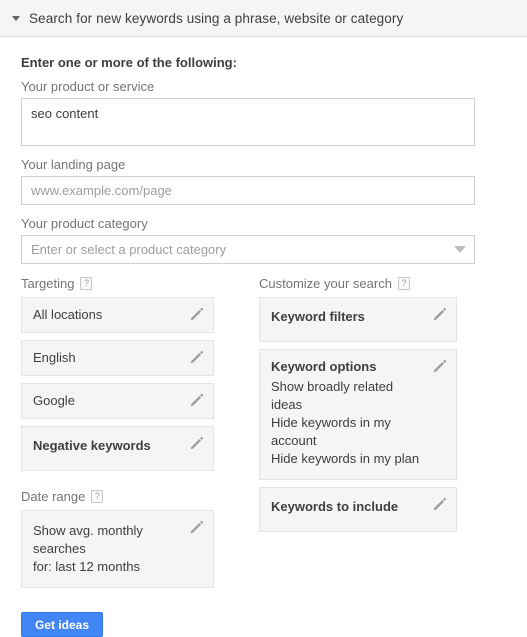 This screenshot has height=637, width=527. I want to click on keyword-options-title: Keyword options, so click(324, 366).